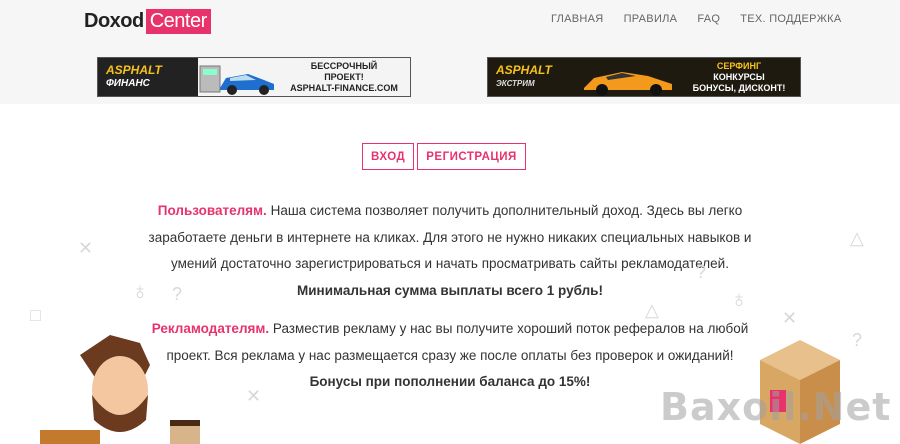 The height and width of the screenshot is (444, 900). I want to click on nav-item-rules: ПРАВИЛА, so click(651, 19).